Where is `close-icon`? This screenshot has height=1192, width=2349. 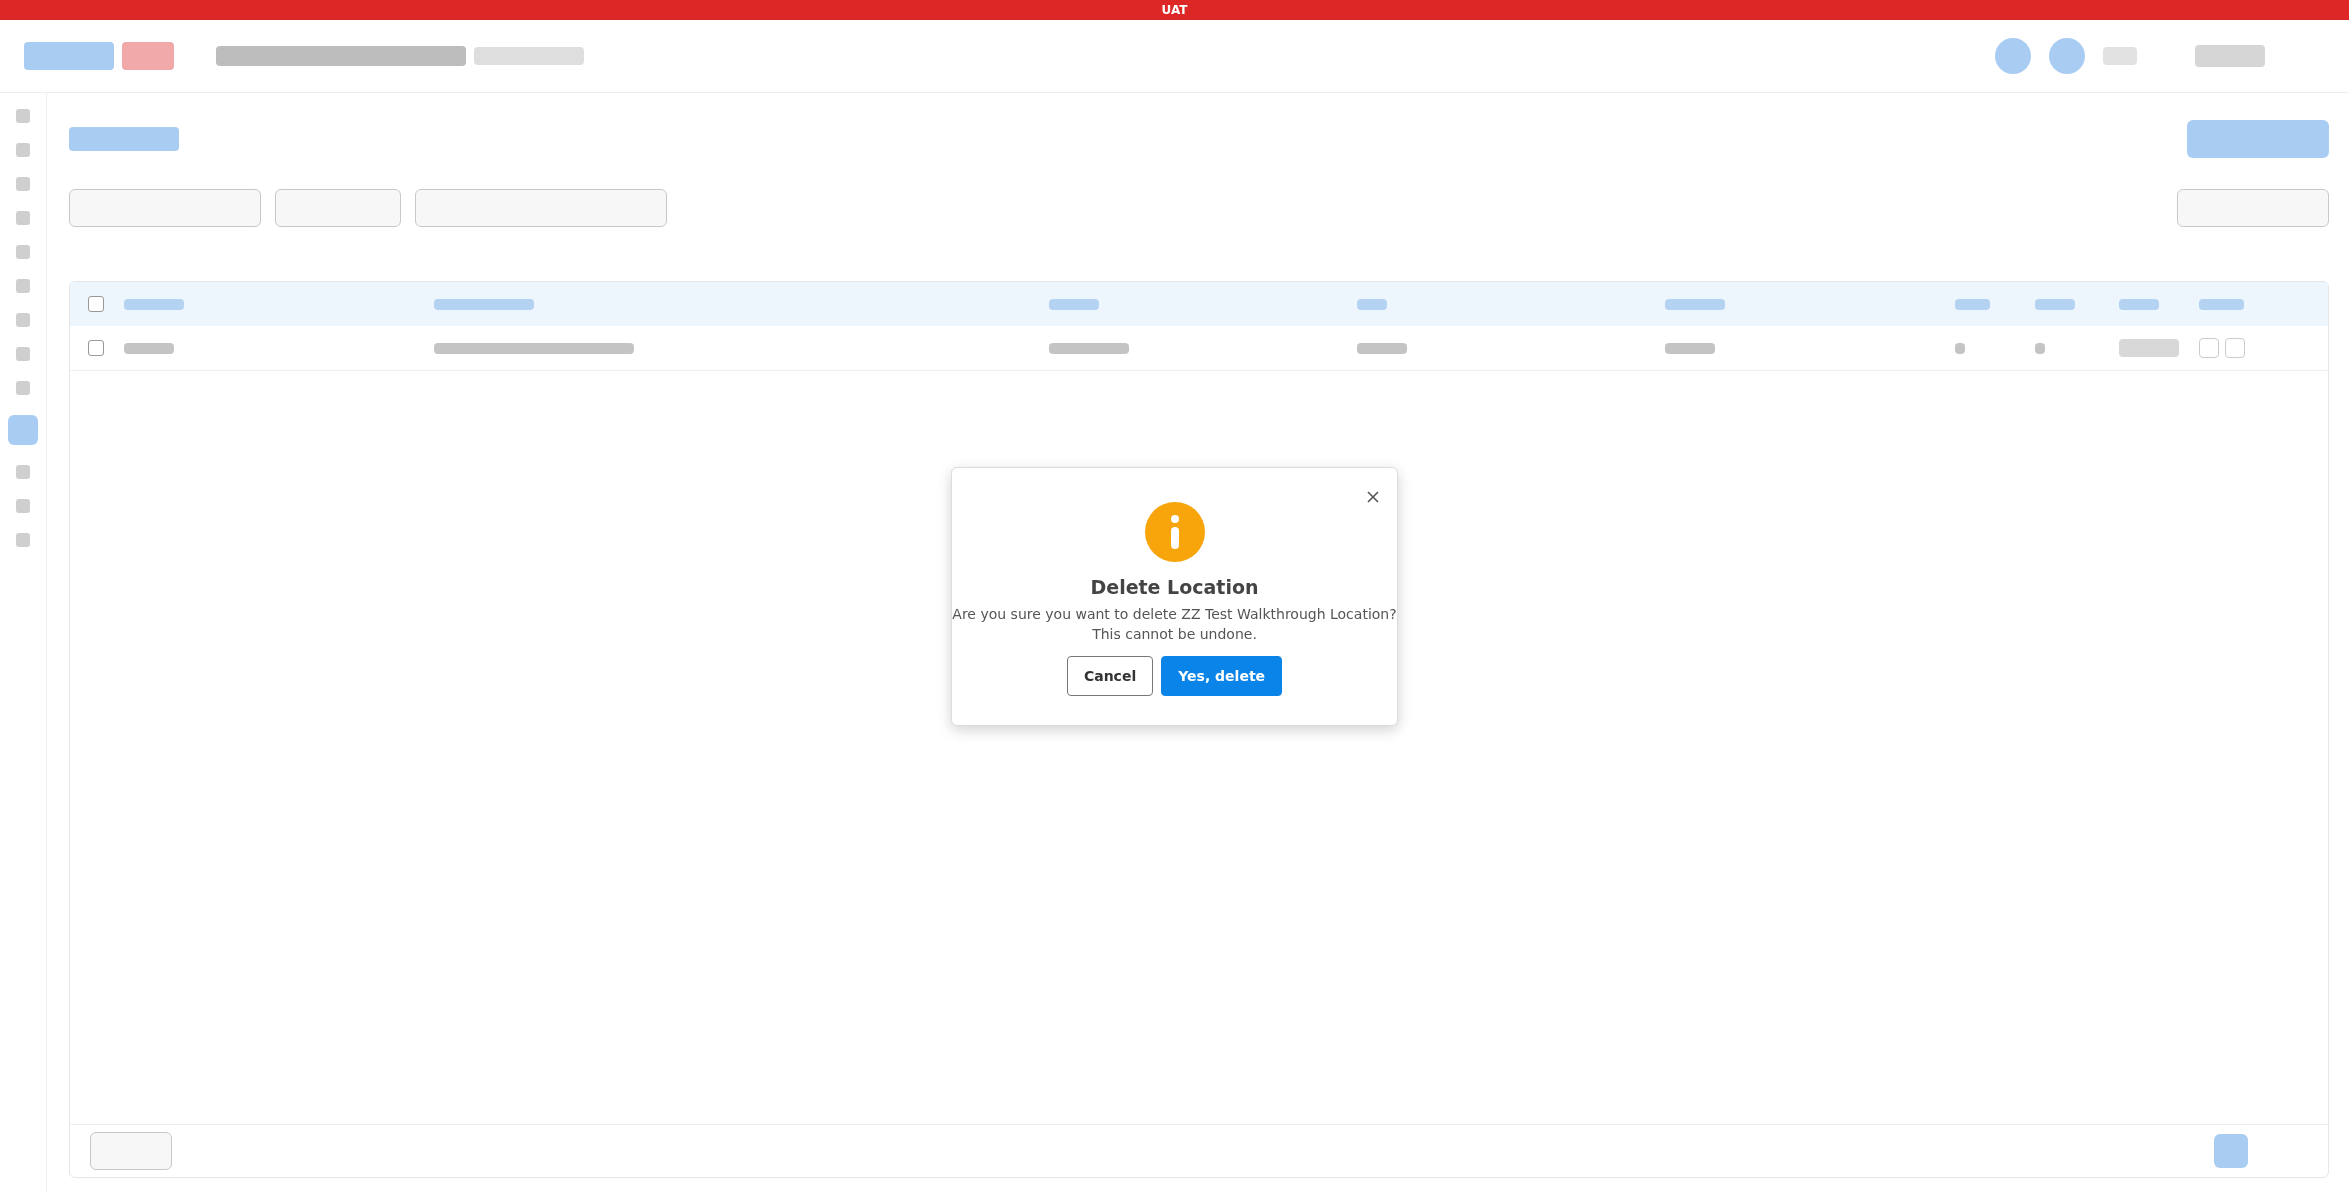 close-icon is located at coordinates (1373, 497).